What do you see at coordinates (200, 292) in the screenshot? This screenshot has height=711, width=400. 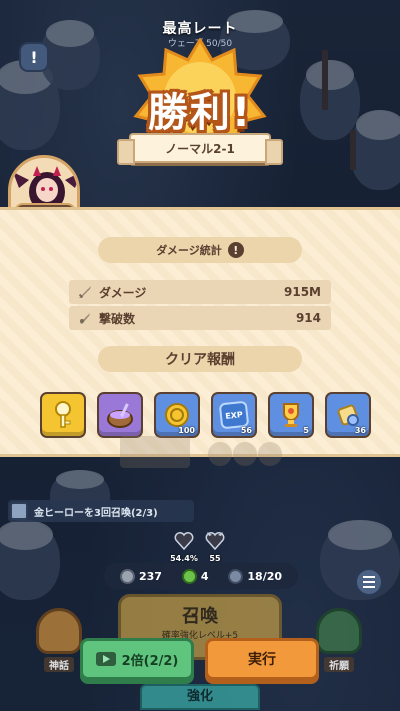 I see `stat-row-damage: ダメージ 915M` at bounding box center [200, 292].